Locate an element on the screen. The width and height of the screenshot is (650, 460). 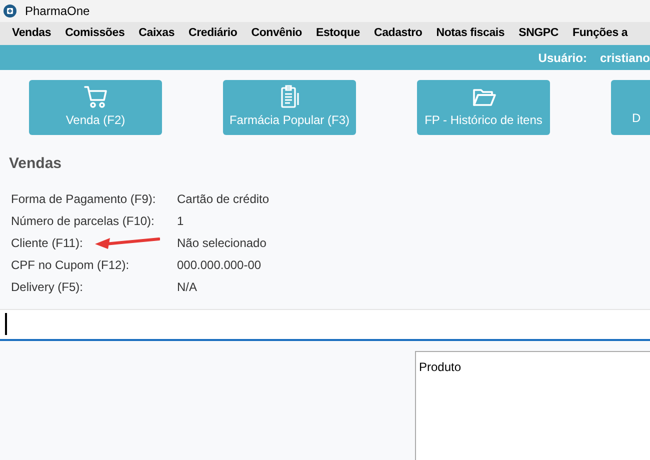
column-header: Produto is located at coordinates (440, 367).